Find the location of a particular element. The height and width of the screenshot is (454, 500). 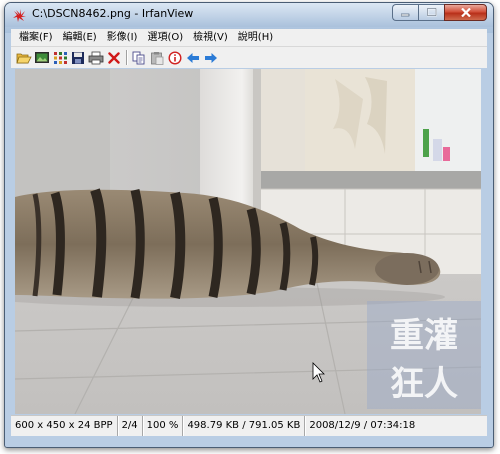

thumbnails-icon is located at coordinates (60, 57).